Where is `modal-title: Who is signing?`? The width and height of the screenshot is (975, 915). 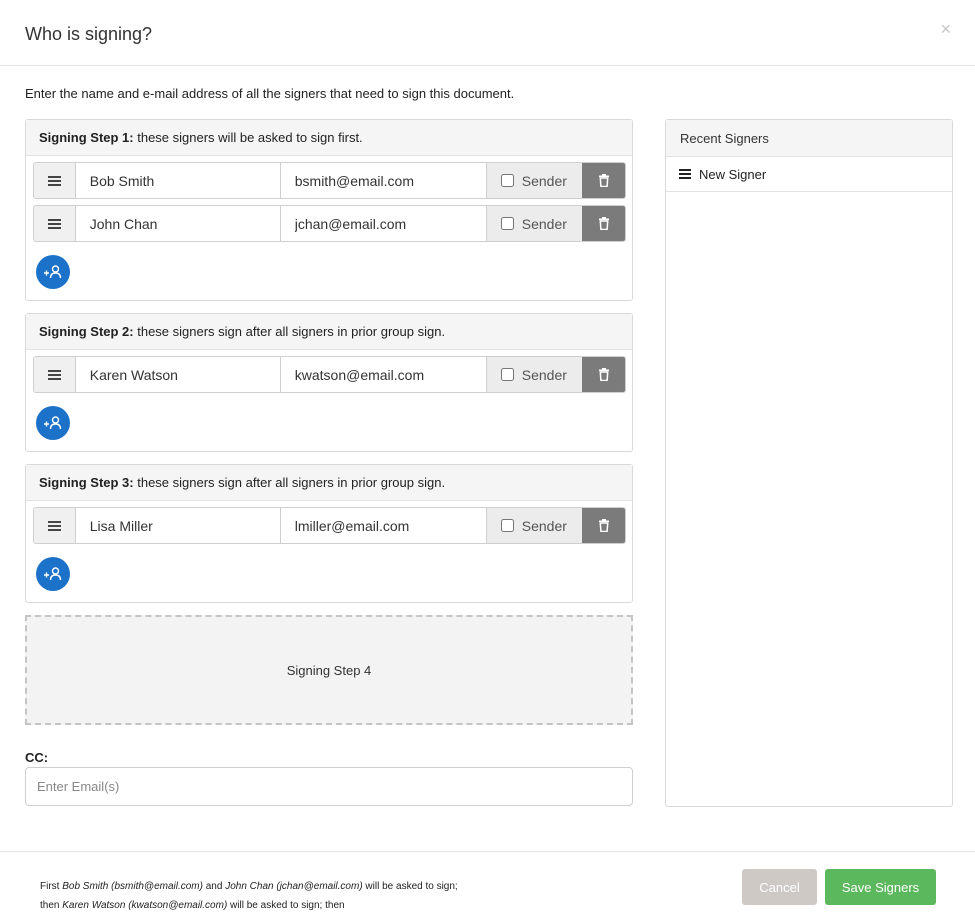 modal-title: Who is signing? is located at coordinates (89, 34).